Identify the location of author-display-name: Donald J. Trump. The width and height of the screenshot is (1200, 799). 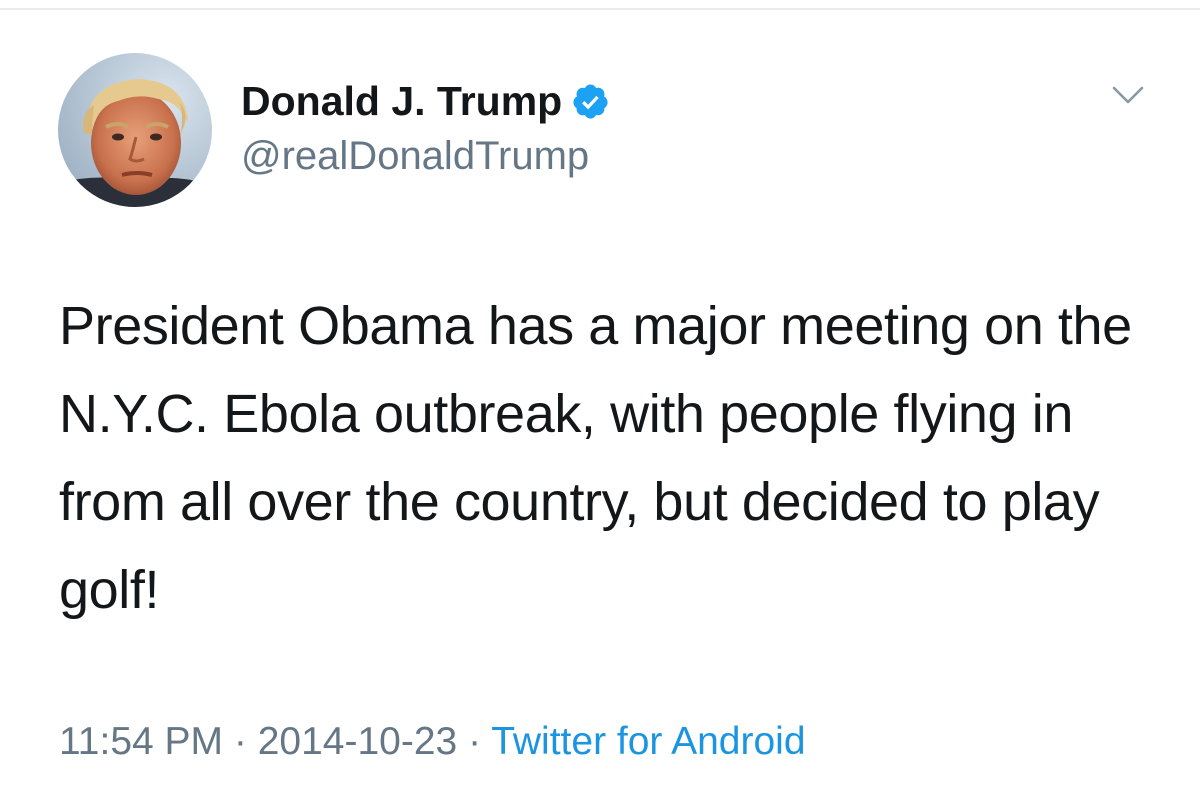
(401, 101).